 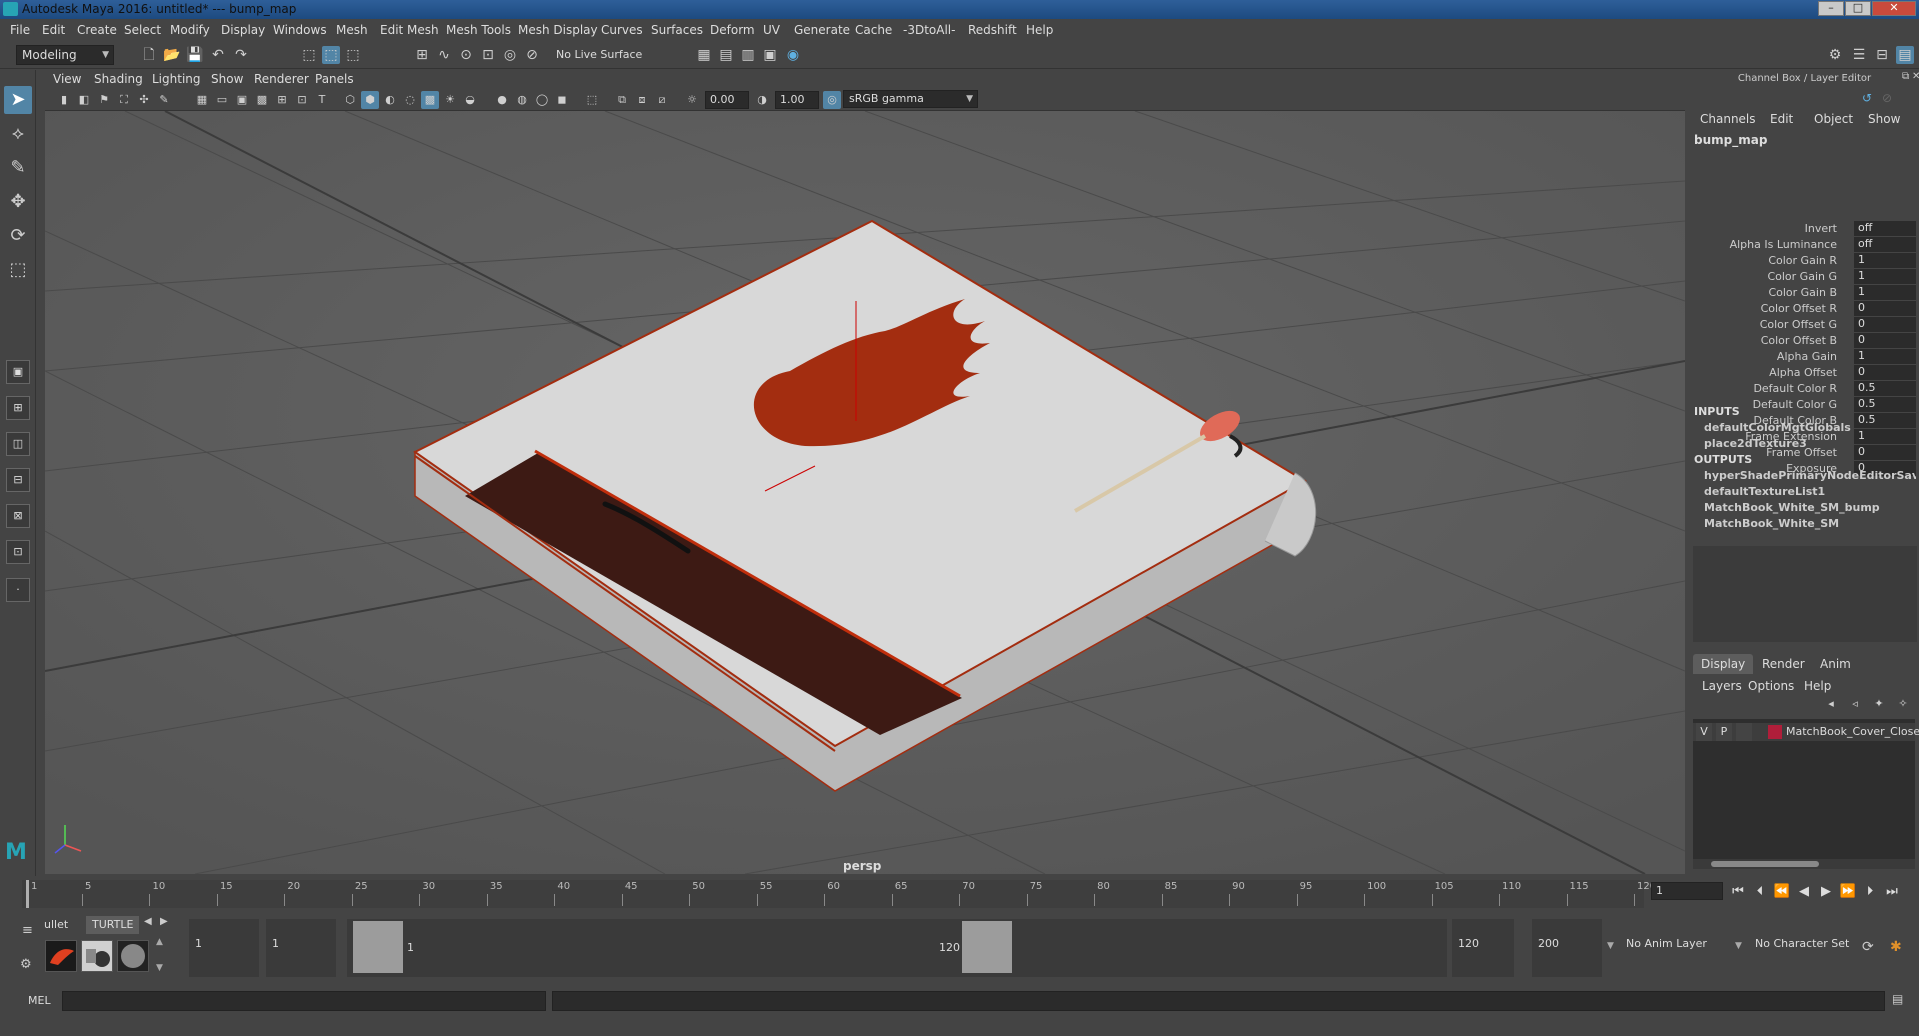 What do you see at coordinates (1722, 686) in the screenshot?
I see `le-menu-layers: Layers` at bounding box center [1722, 686].